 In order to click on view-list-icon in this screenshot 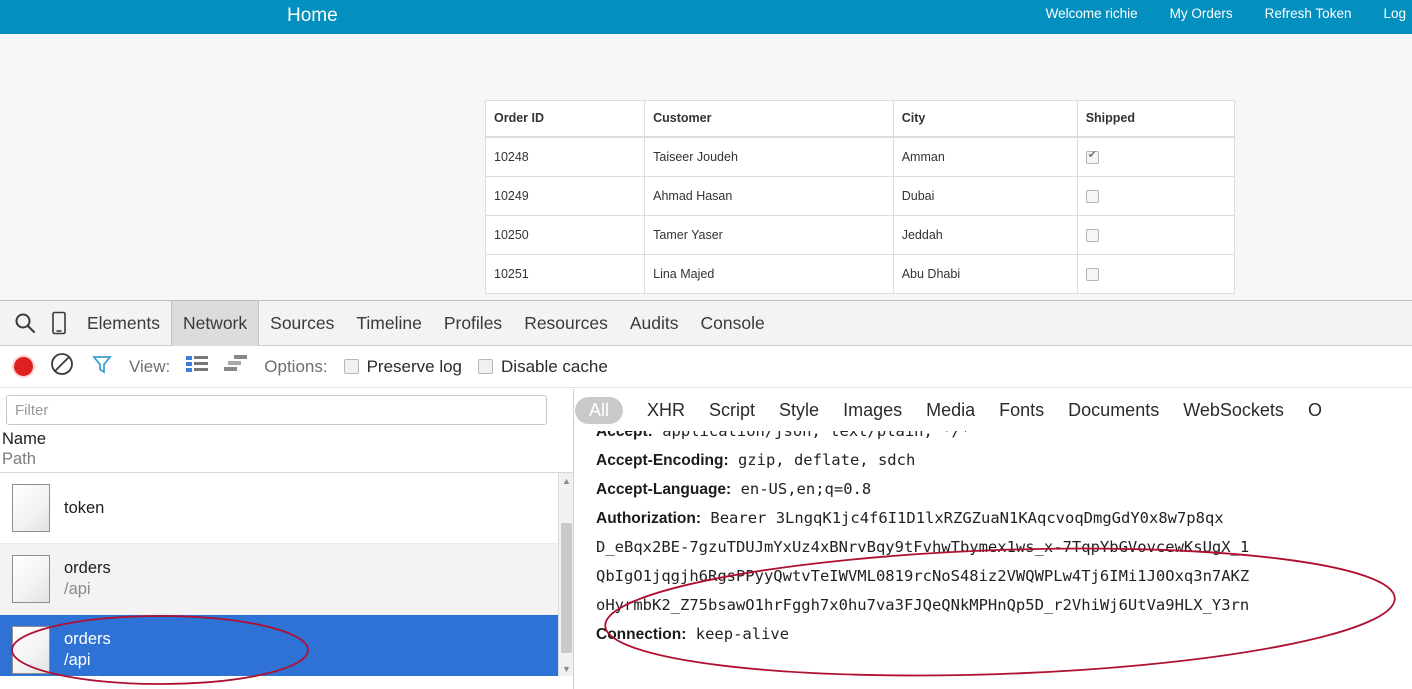, I will do `click(197, 366)`.